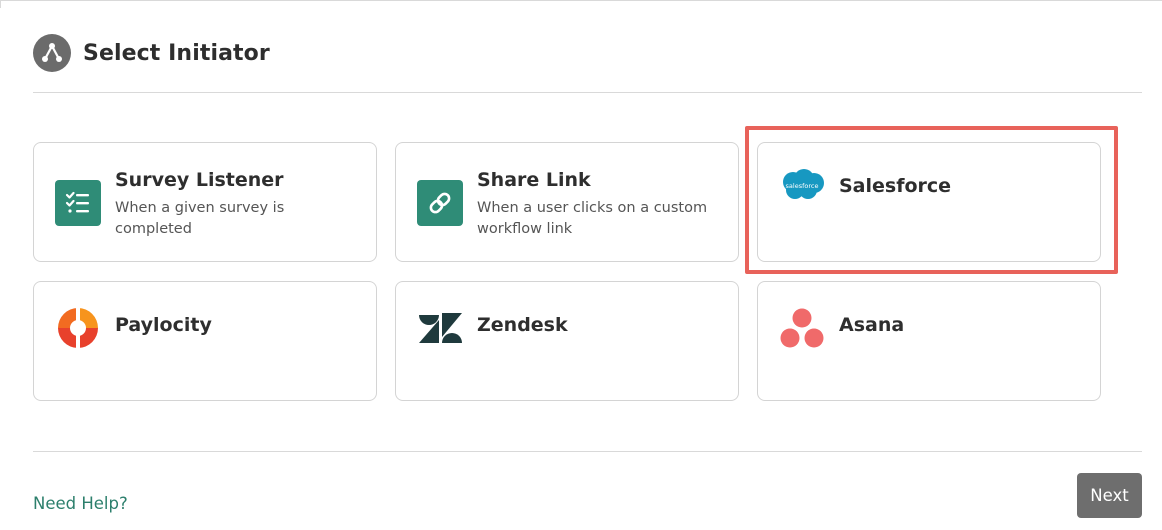  What do you see at coordinates (52, 53) in the screenshot?
I see `workflow-icon` at bounding box center [52, 53].